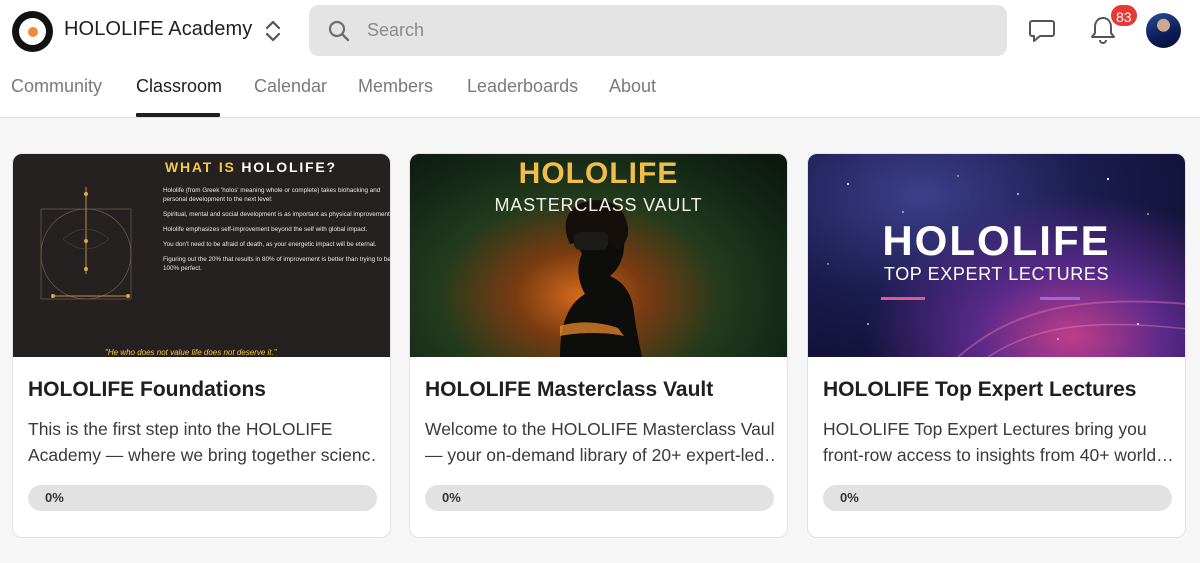  What do you see at coordinates (632, 86) in the screenshot?
I see `tab-about: About` at bounding box center [632, 86].